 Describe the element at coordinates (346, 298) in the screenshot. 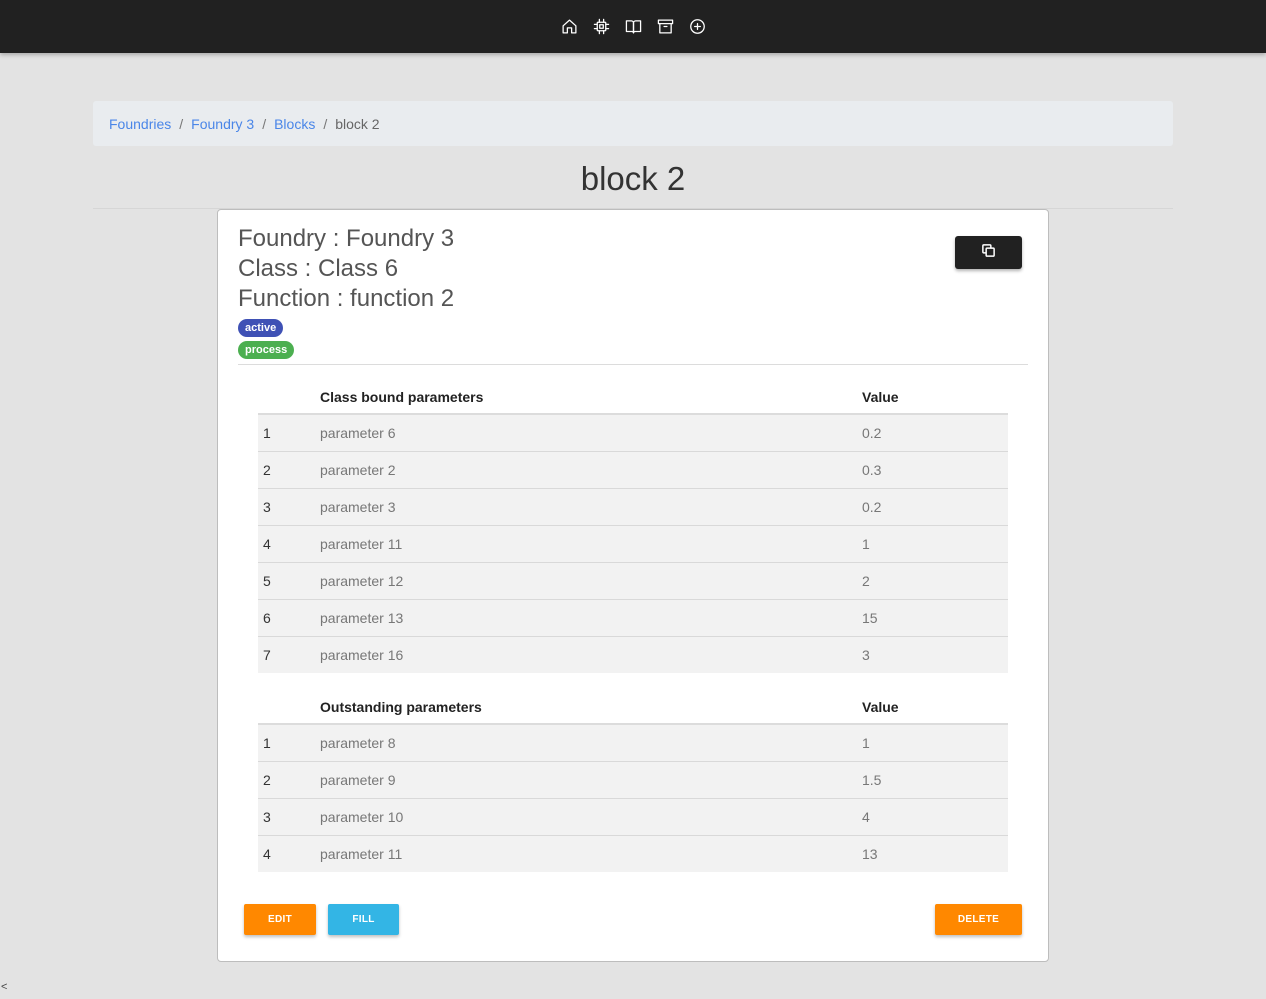

I see `function-line: Function : function 2` at that location.